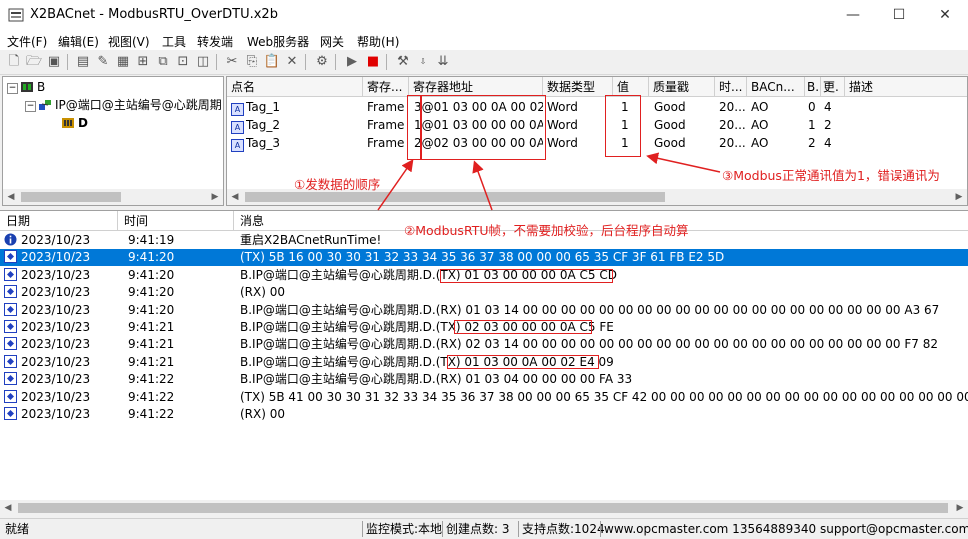  Describe the element at coordinates (215, 41) in the screenshot. I see `menu-forwarder: 转发端` at that location.